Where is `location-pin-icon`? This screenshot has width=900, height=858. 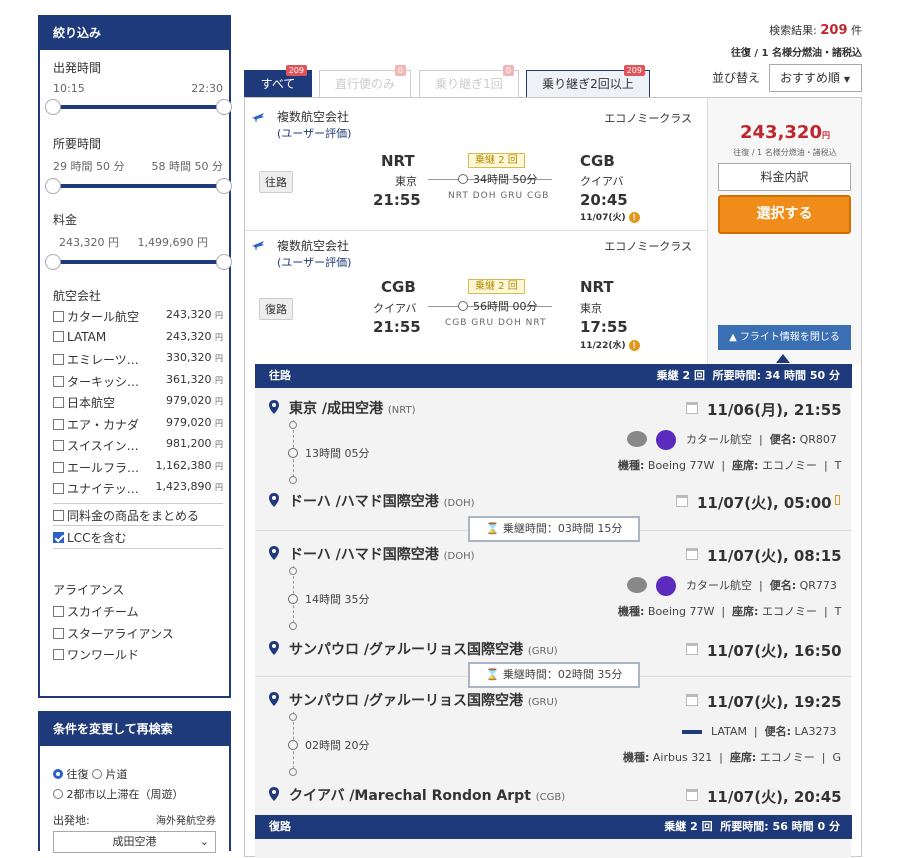 location-pin-icon is located at coordinates (274, 500).